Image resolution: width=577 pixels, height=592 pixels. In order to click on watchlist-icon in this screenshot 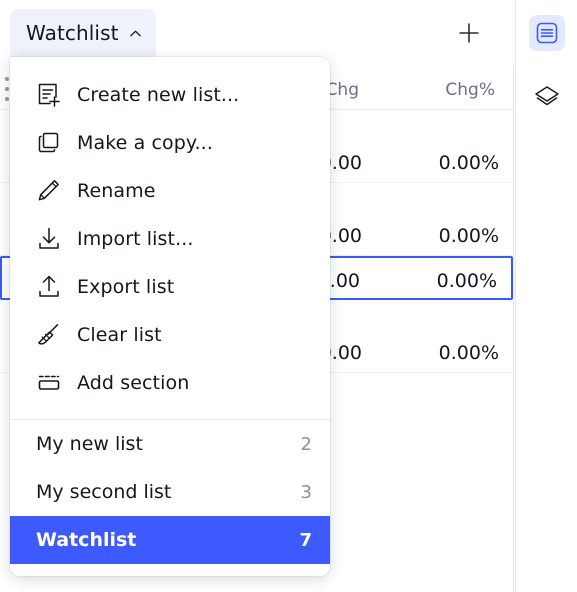, I will do `click(547, 33)`.